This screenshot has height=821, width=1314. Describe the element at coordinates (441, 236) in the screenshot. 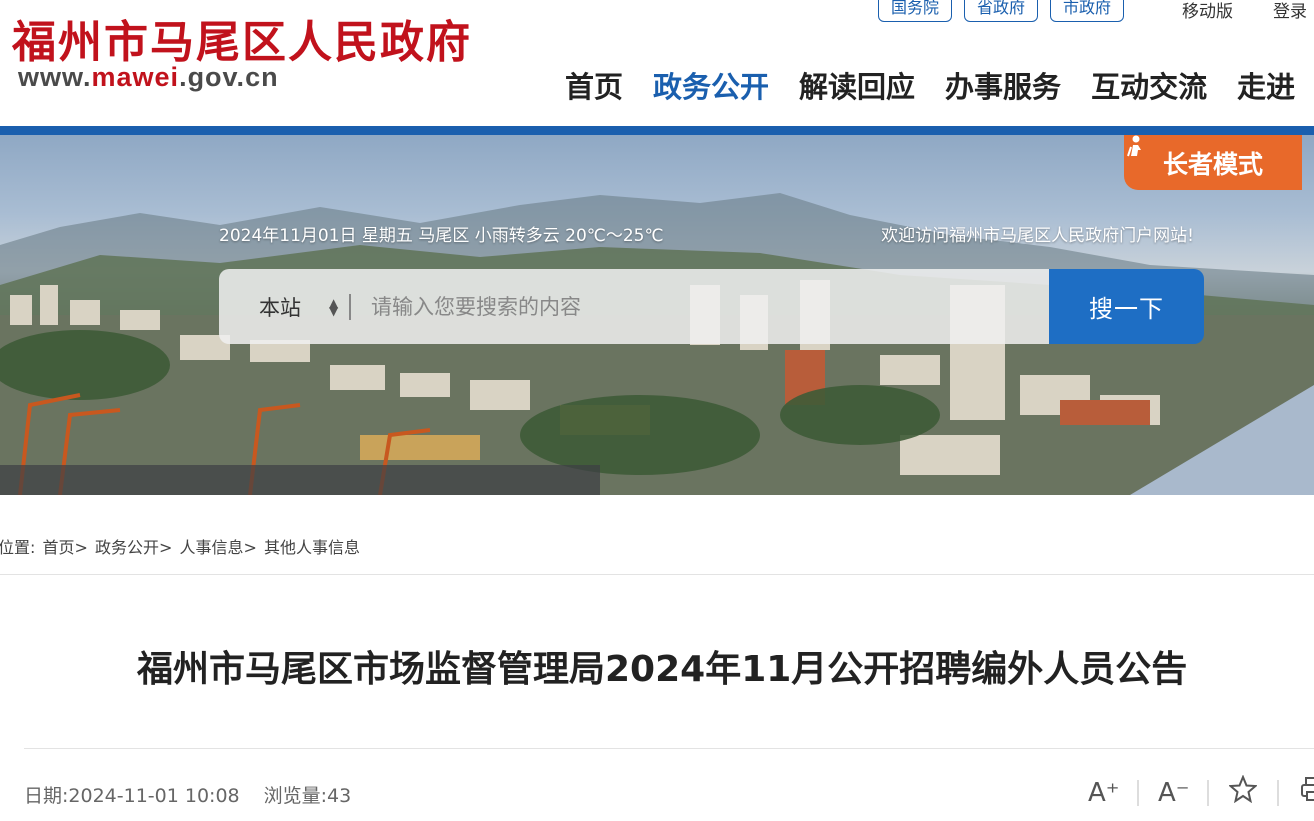

I see `weather-info: 2024年11月01日 星期五 马尾区 小雨转多云 20℃～25℃` at that location.